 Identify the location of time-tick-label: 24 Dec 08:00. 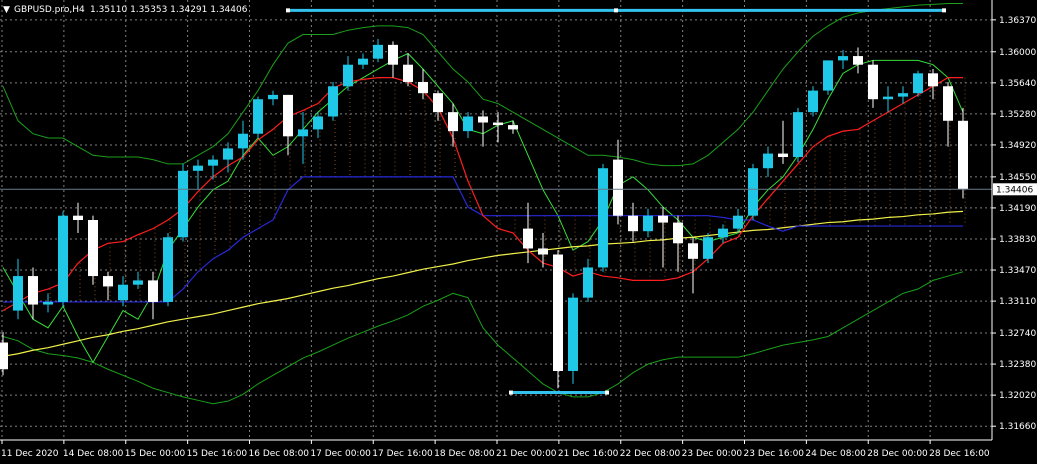
(835, 454).